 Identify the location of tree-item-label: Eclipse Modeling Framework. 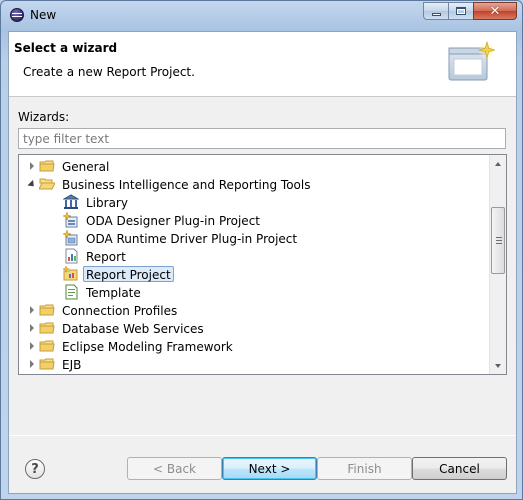
(147, 347).